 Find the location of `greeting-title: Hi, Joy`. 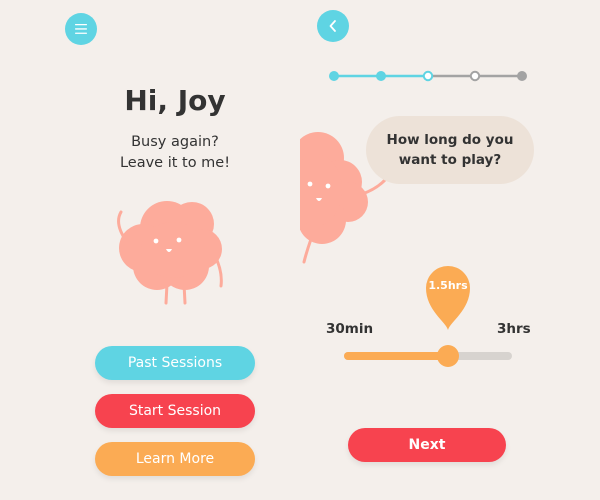

greeting-title: Hi, Joy is located at coordinates (175, 100).